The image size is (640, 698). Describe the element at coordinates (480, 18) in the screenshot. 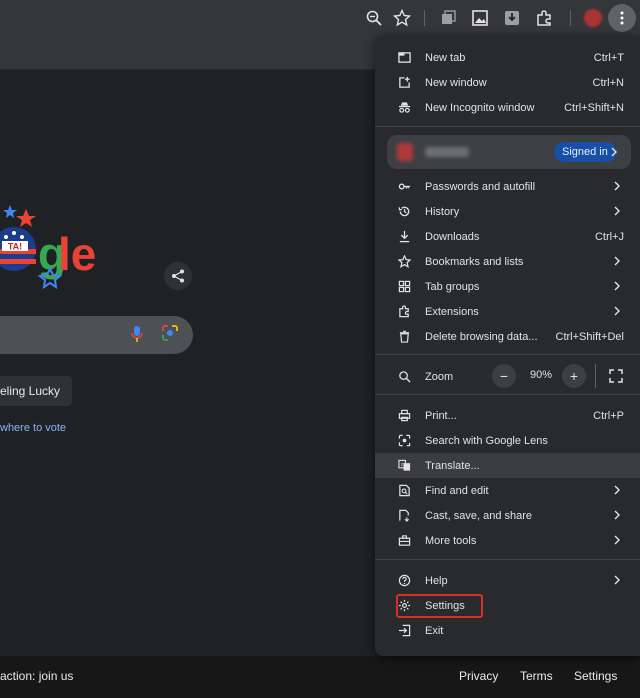

I see `image-icon` at that location.